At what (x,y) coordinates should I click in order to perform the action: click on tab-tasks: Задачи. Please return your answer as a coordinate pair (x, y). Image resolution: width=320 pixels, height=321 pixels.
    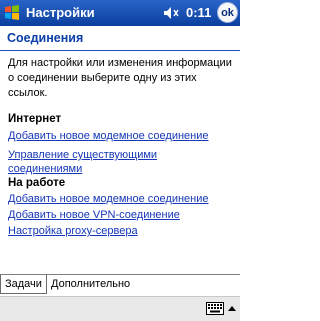
    Looking at the image, I should click on (23, 284).